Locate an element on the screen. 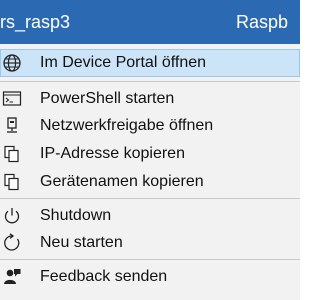 Image resolution: width=320 pixels, height=300 pixels. menu-item-send-feedback: Feedback senden is located at coordinates (150, 277).